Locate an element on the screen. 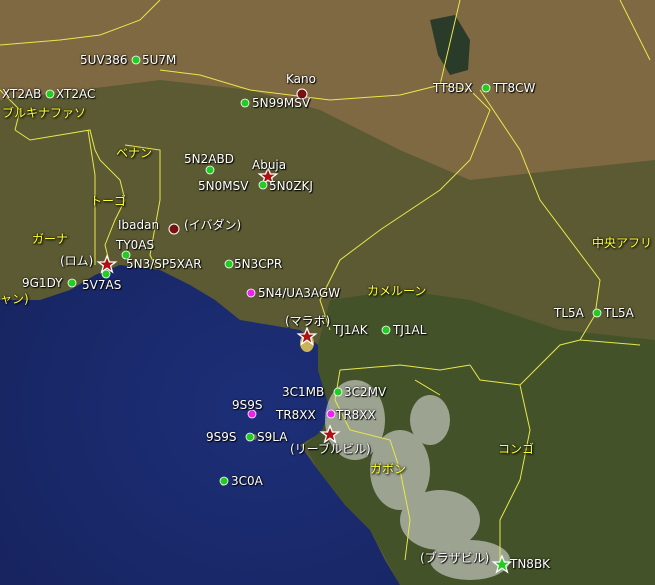 This screenshot has width=655, height=585. station-tr8xx-left: TR8XX is located at coordinates (296, 415).